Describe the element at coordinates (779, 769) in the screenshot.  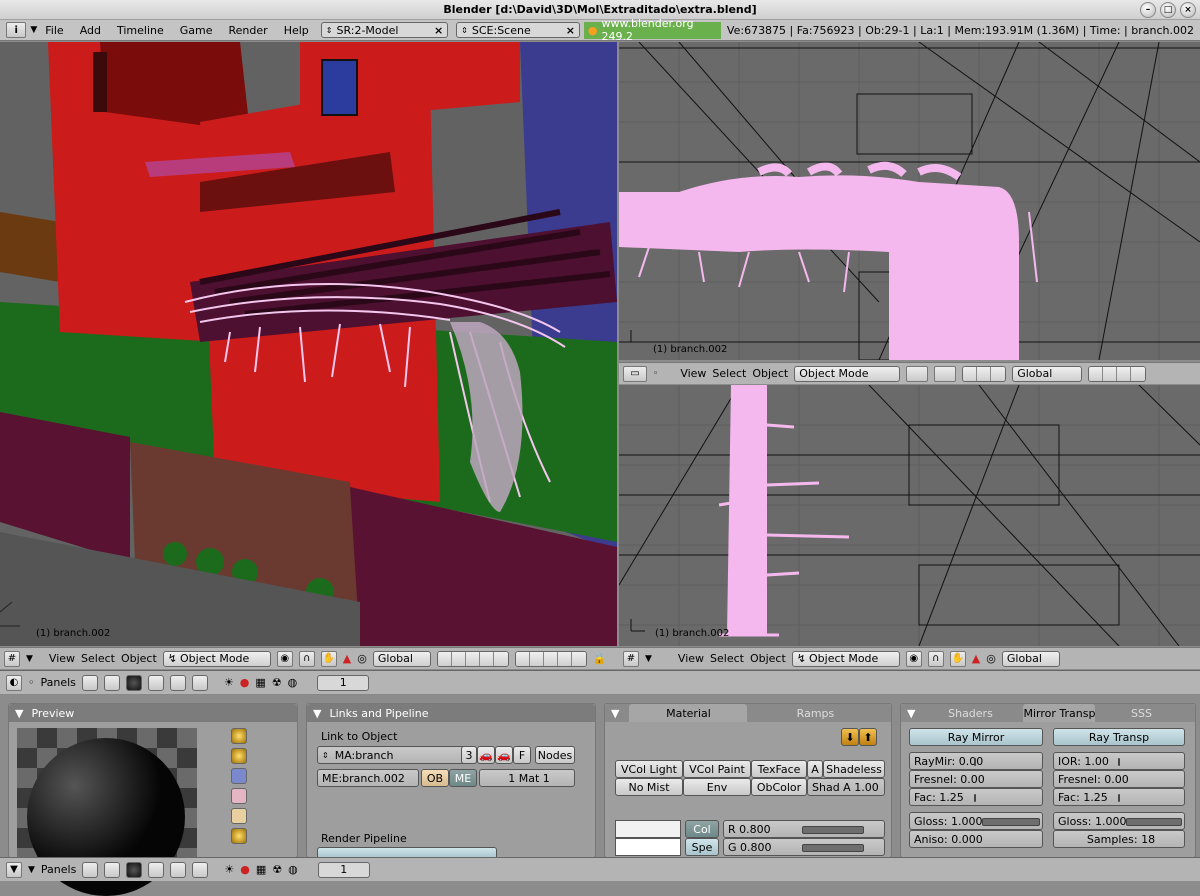
I see `texface-button: TexFace` at that location.